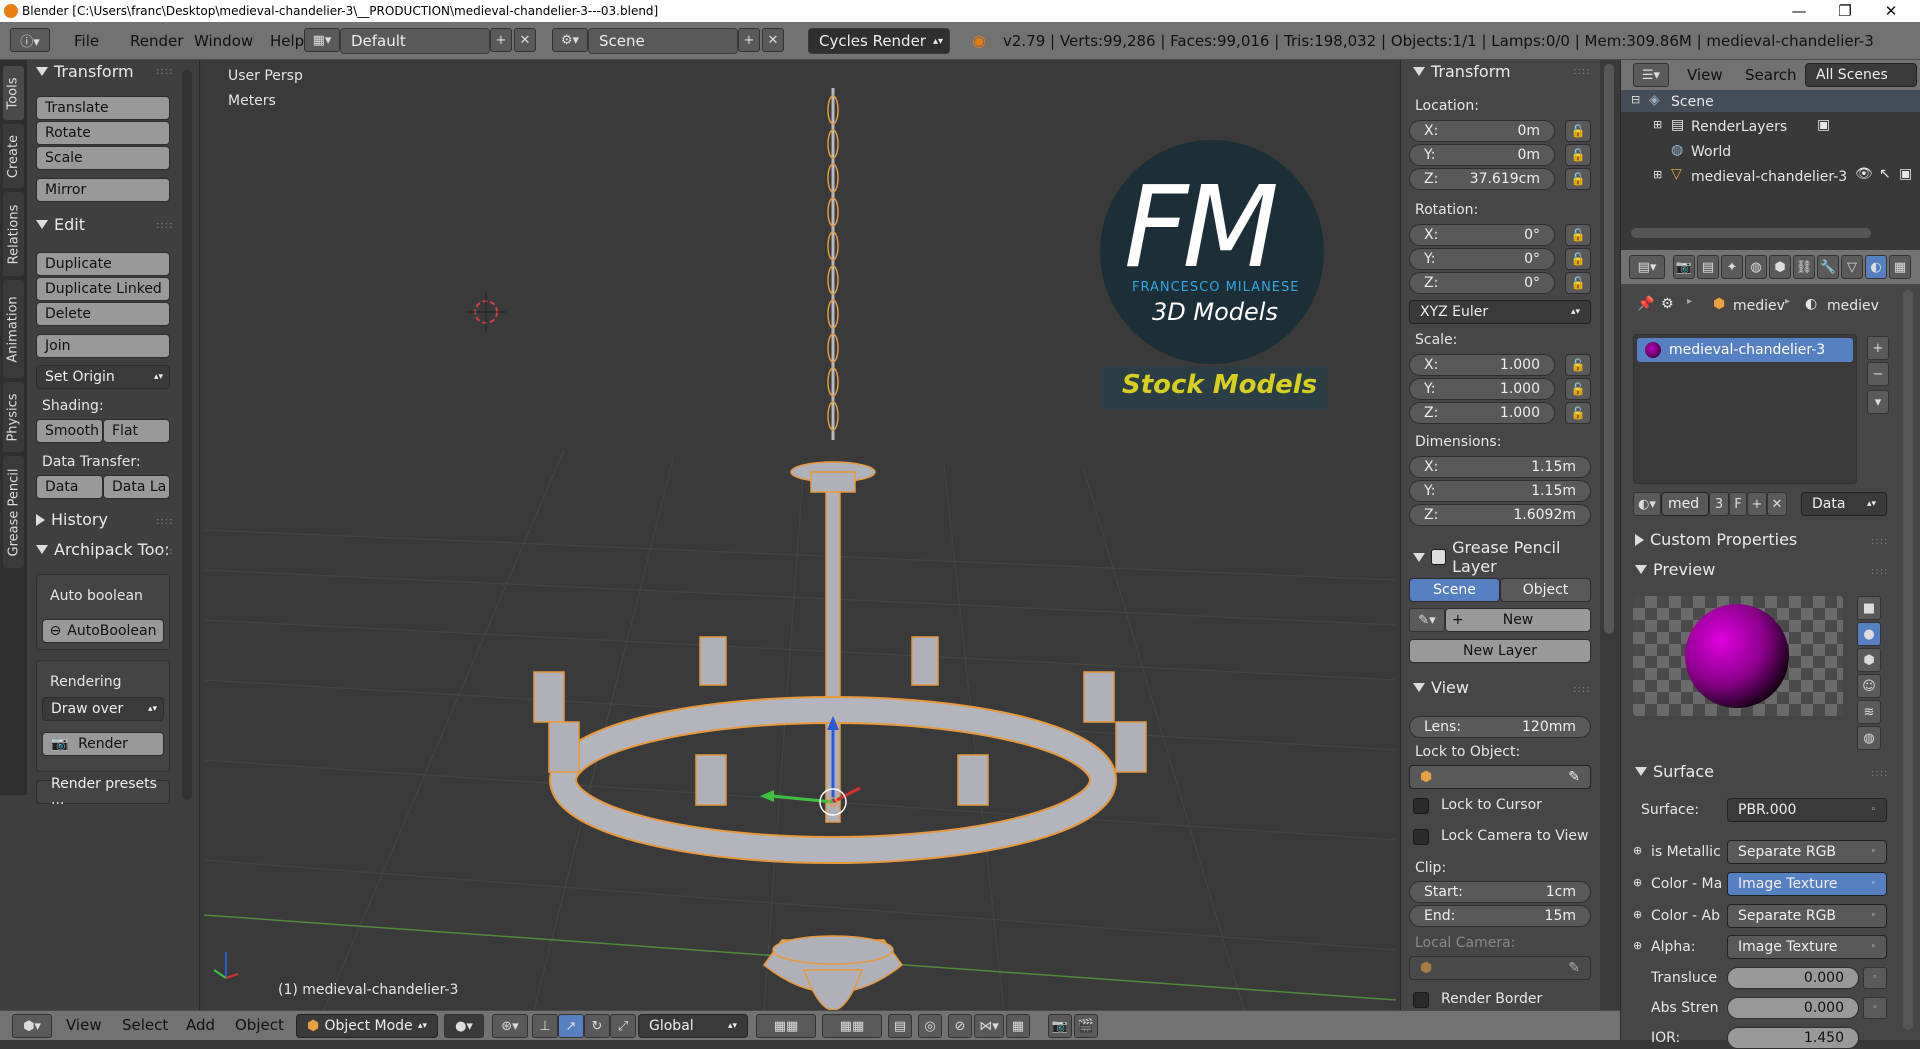 Image resolution: width=1920 pixels, height=1049 pixels. Describe the element at coordinates (960, 1026) in the screenshot. I see `snap-toggle-icon: ⊘` at that location.